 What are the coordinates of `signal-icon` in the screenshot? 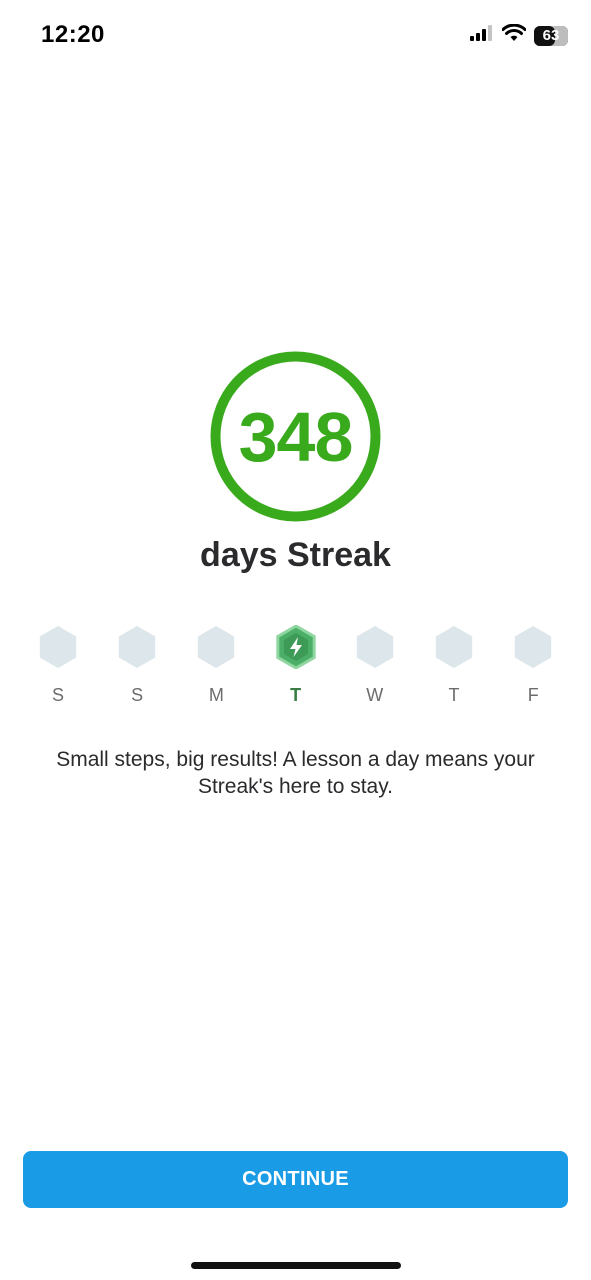 It's located at (482, 35).